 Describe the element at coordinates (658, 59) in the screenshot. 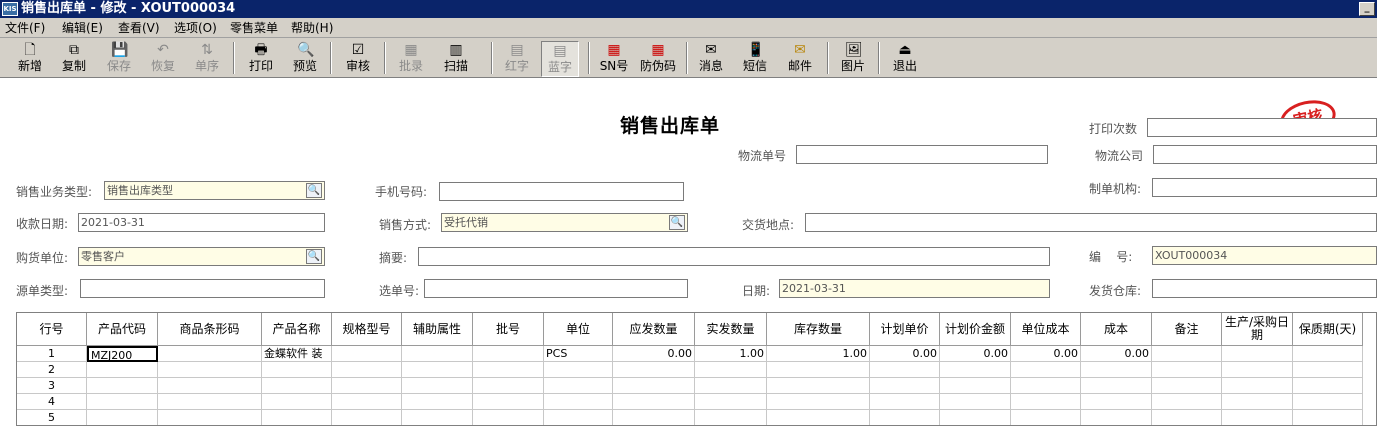

I see `anti-counterfeit-button: ▦ 防伪码` at that location.